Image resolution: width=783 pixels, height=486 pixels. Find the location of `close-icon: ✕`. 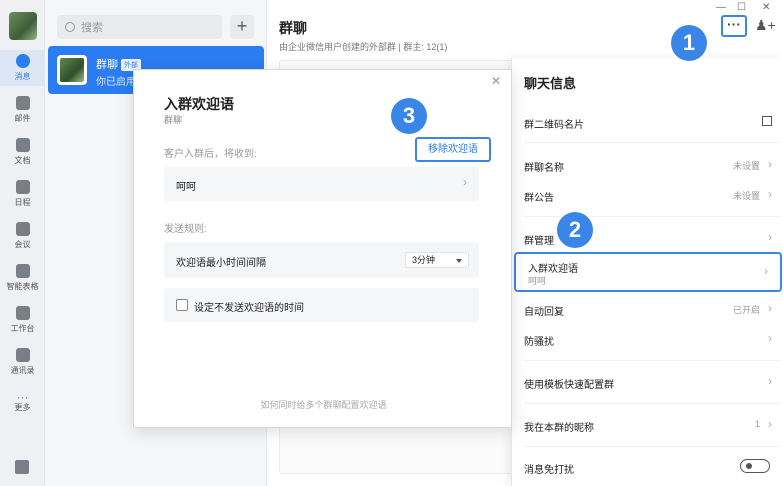

close-icon: ✕ is located at coordinates (496, 81).